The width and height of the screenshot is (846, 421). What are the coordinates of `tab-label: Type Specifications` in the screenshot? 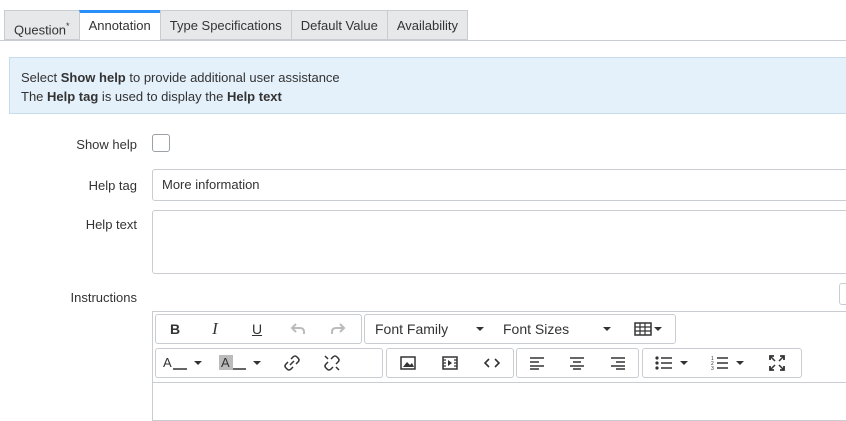 It's located at (225, 25).